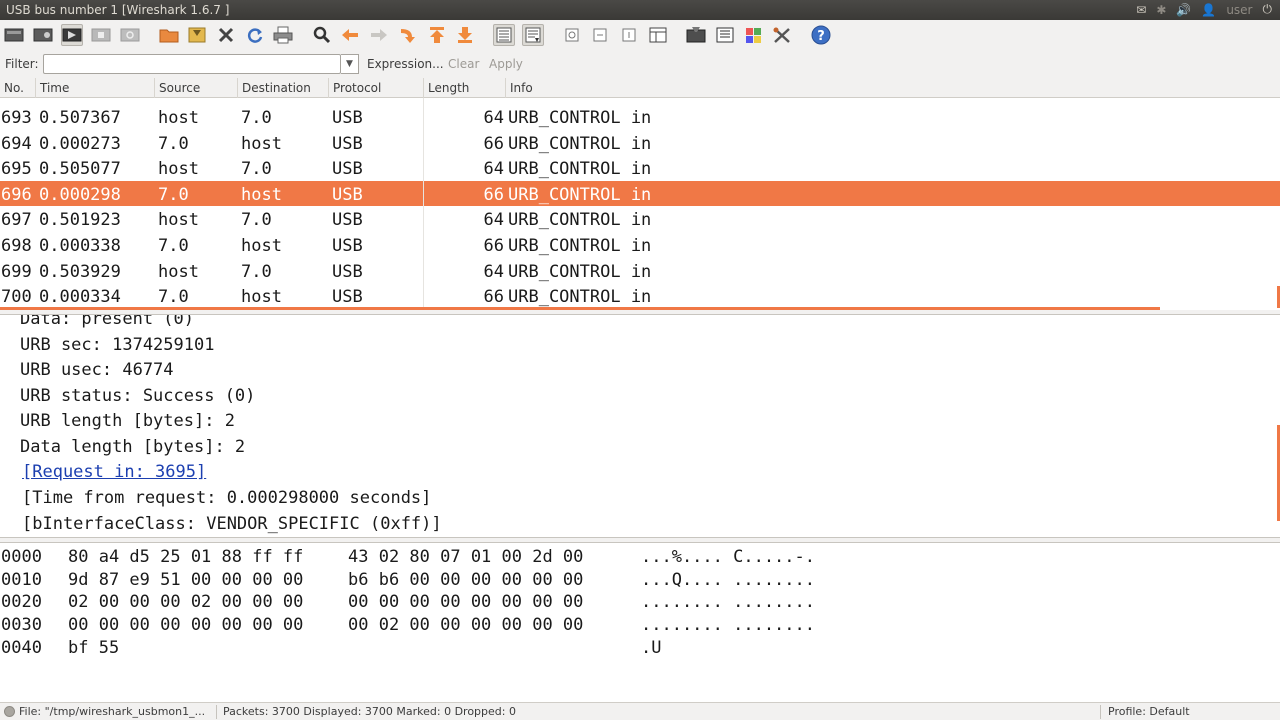 This screenshot has width=1280, height=720. I want to click on column-header-time: Time, so click(54, 88).